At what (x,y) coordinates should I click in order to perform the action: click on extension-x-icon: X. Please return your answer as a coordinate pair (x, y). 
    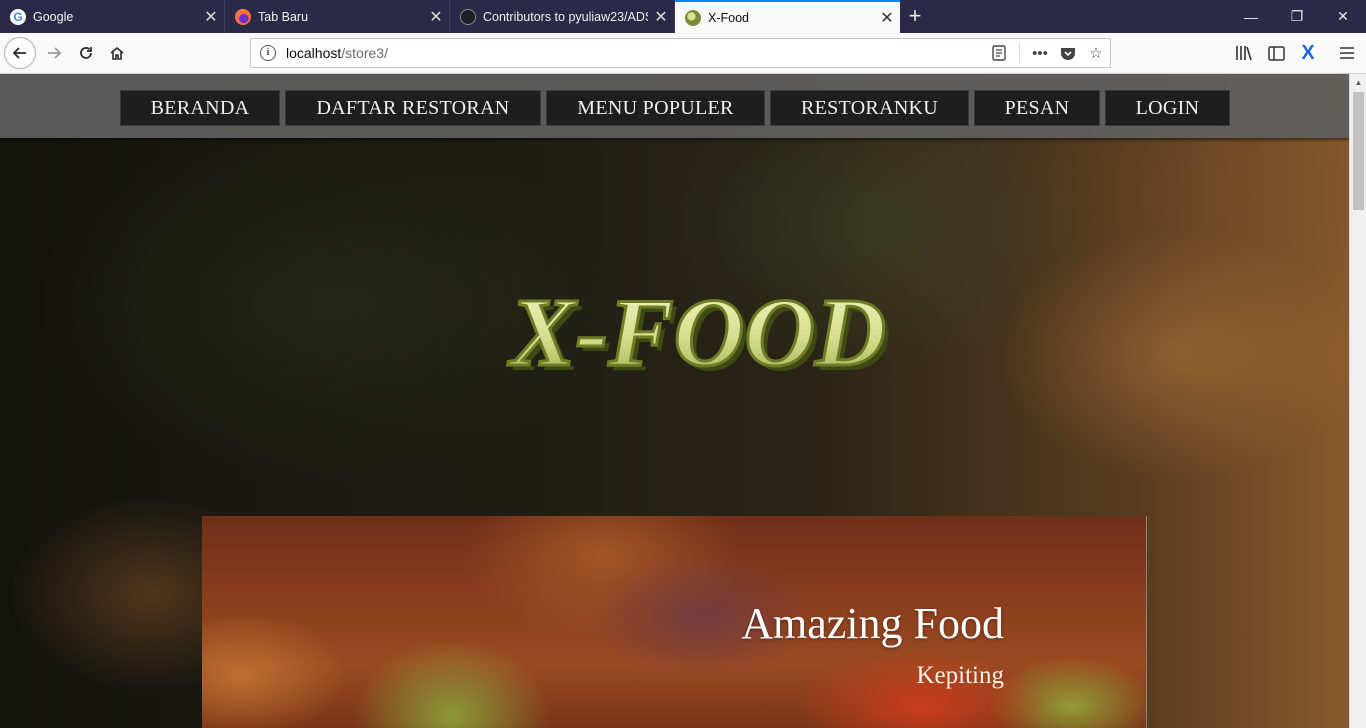
    Looking at the image, I should click on (1308, 53).